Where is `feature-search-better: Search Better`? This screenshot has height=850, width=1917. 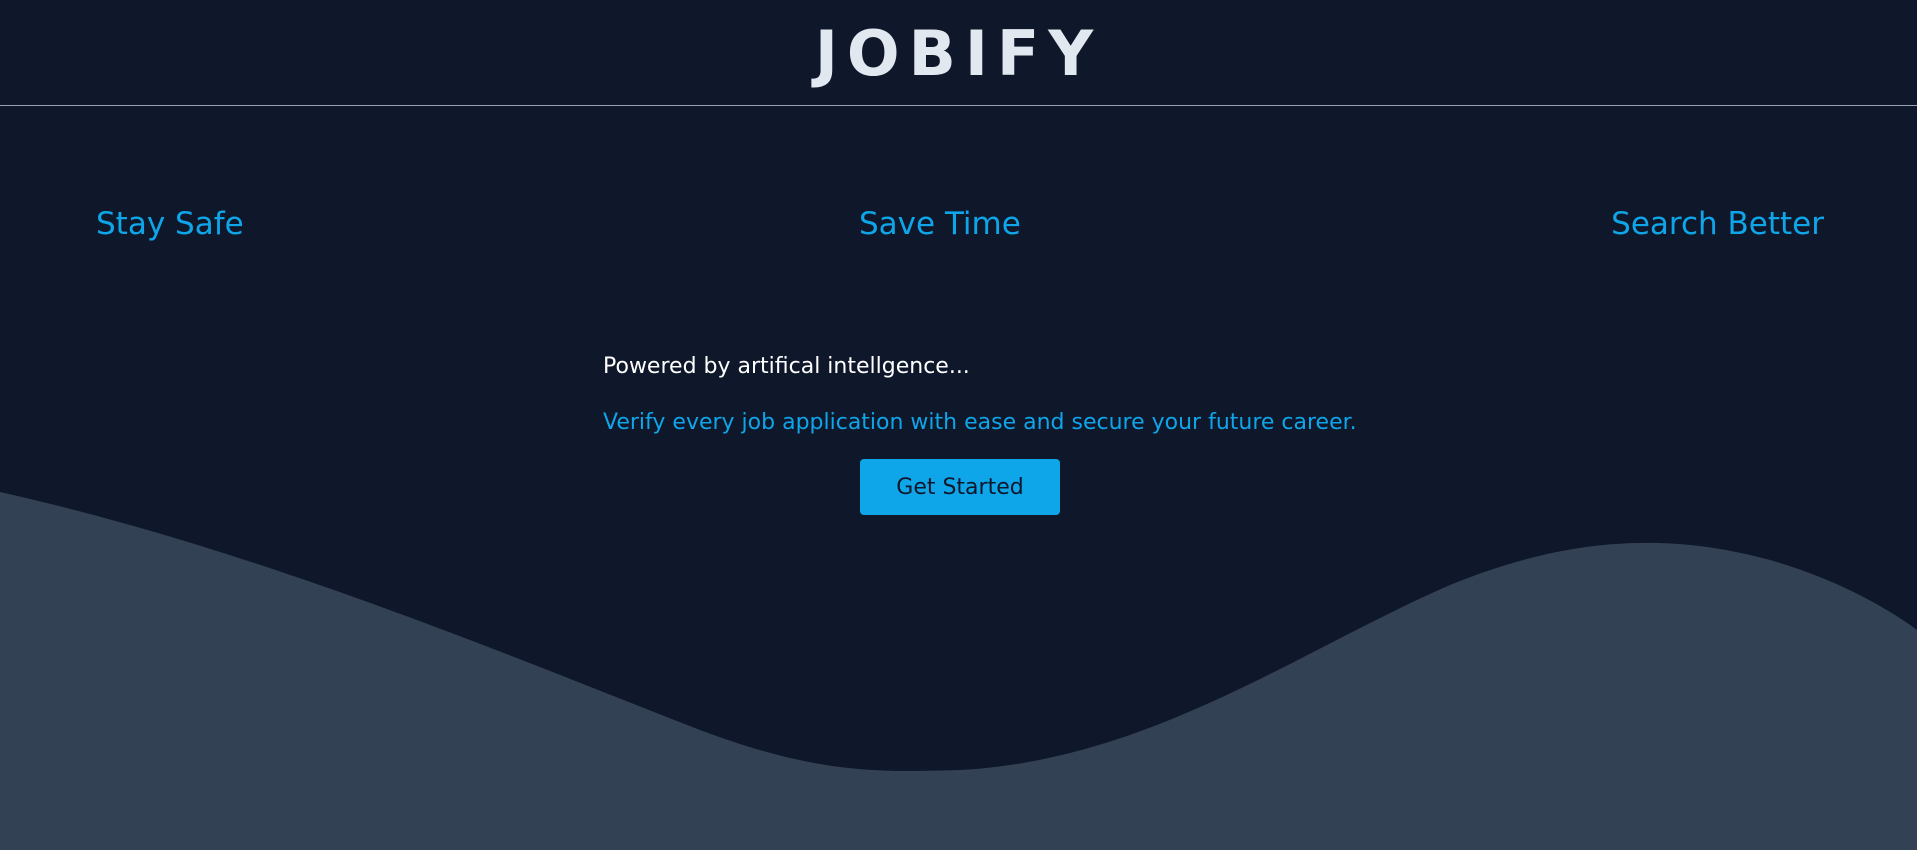
feature-search-better: Search Better is located at coordinates (1717, 224).